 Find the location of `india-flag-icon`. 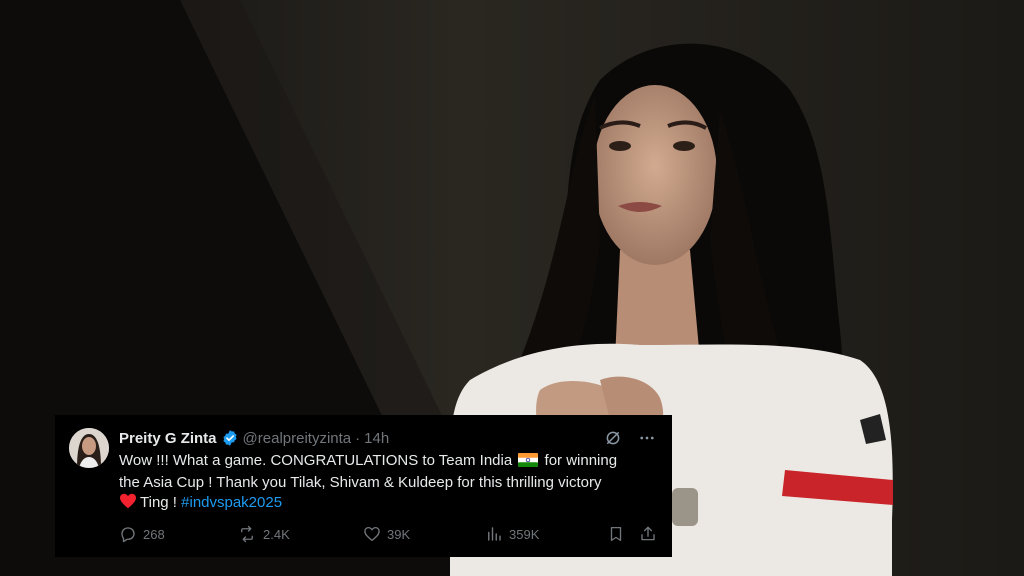

india-flag-icon is located at coordinates (528, 463).